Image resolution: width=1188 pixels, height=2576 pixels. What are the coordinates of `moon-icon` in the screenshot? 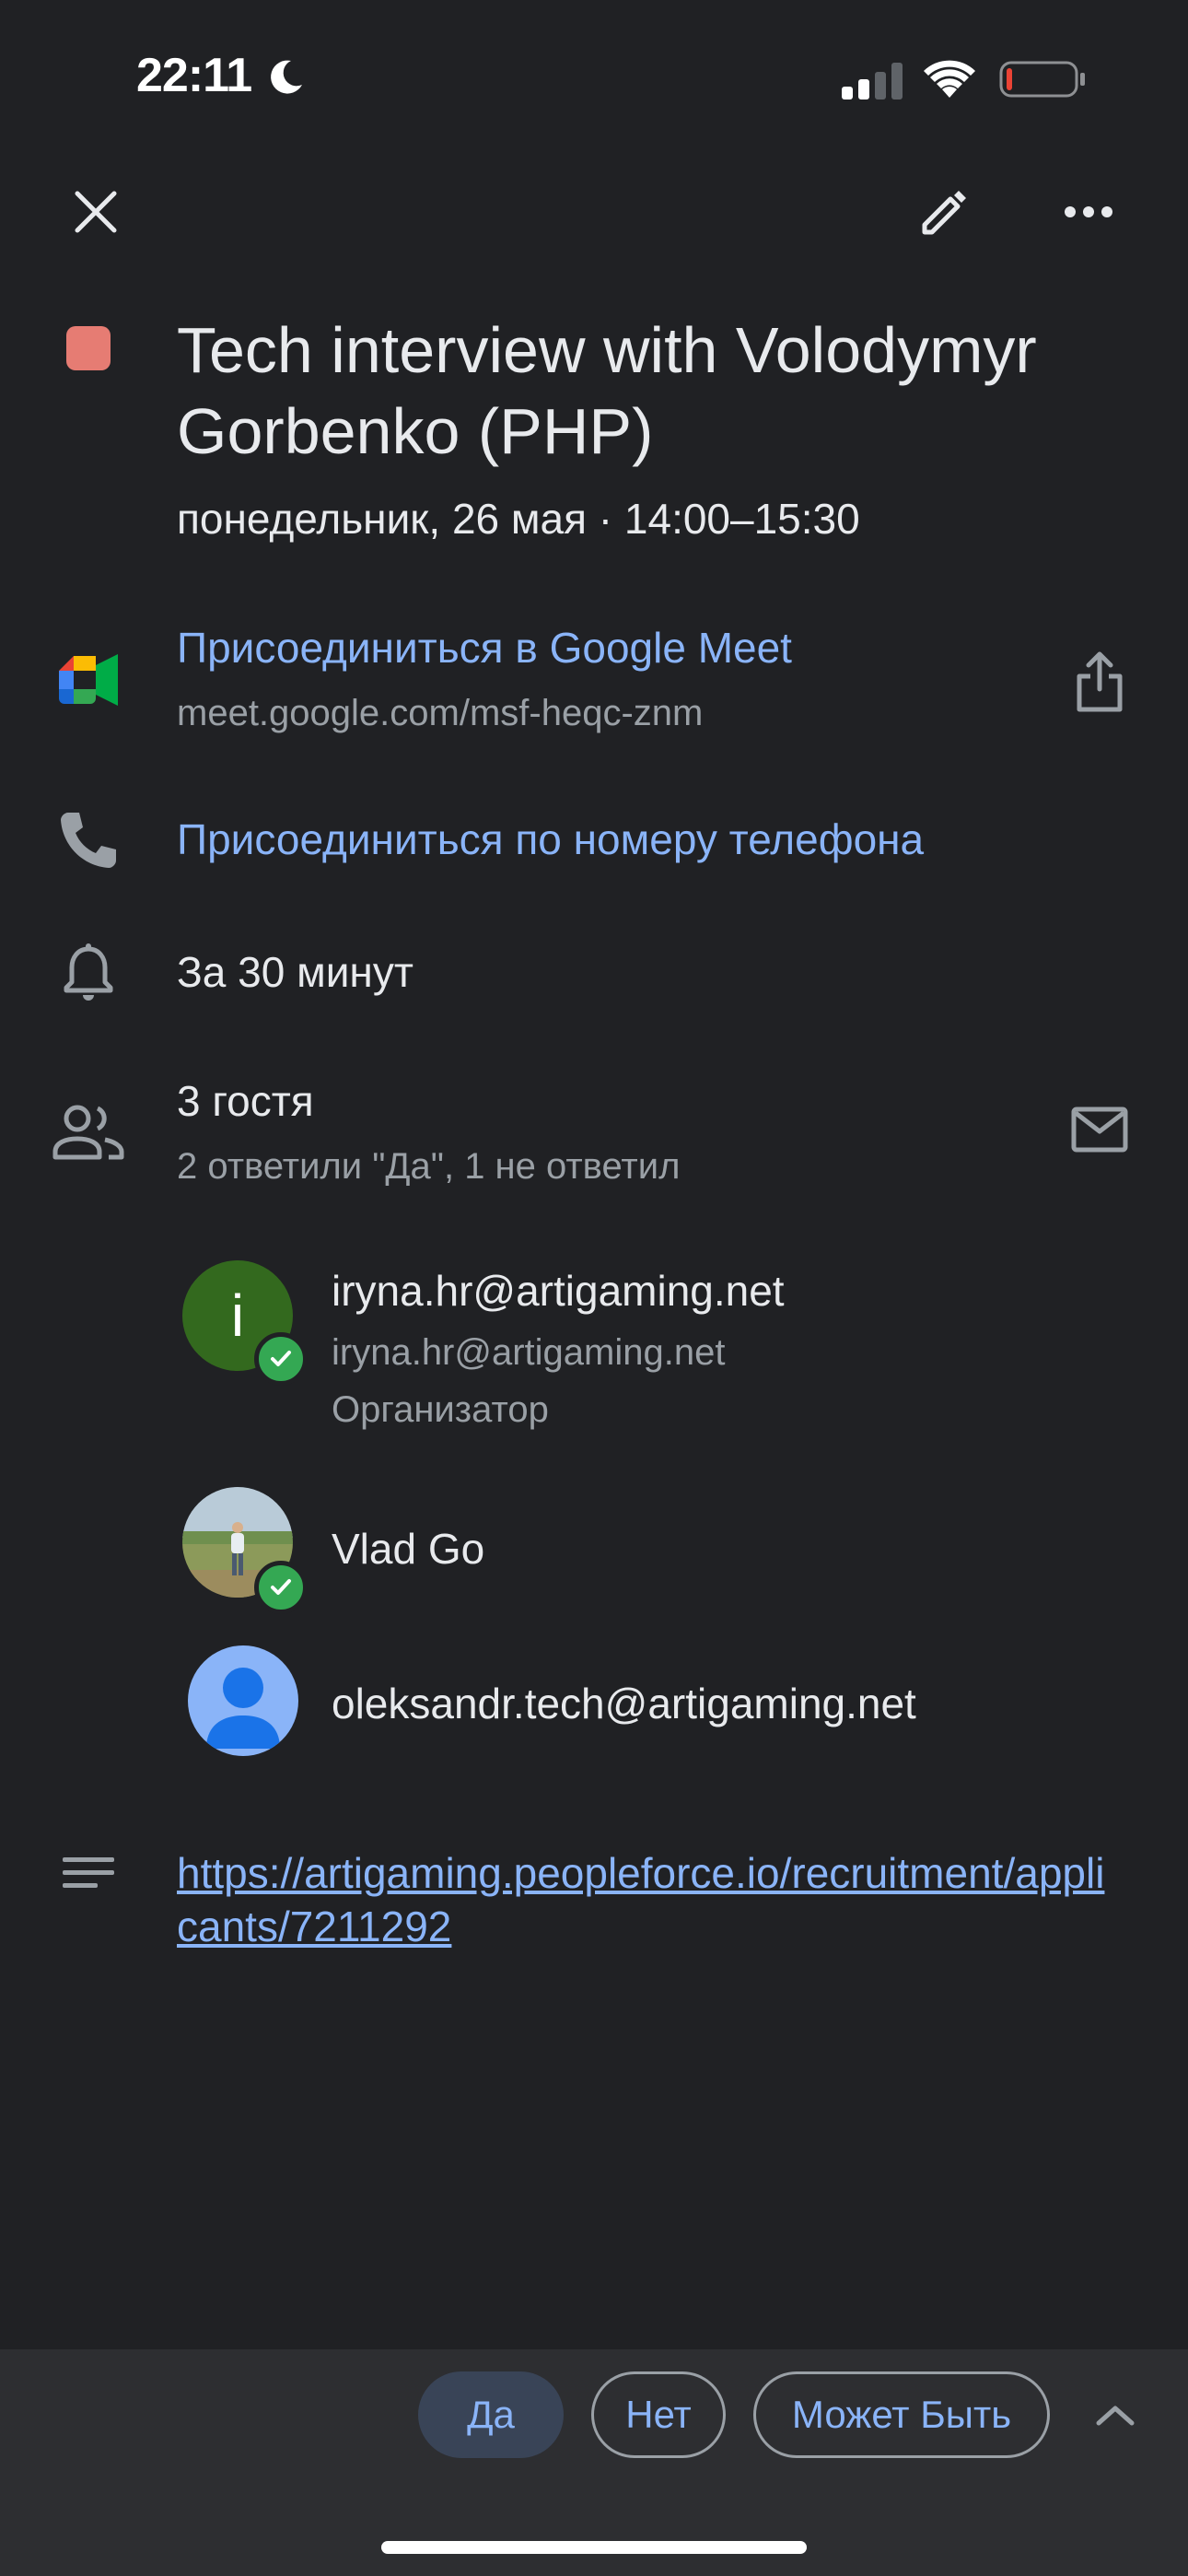 It's located at (286, 77).